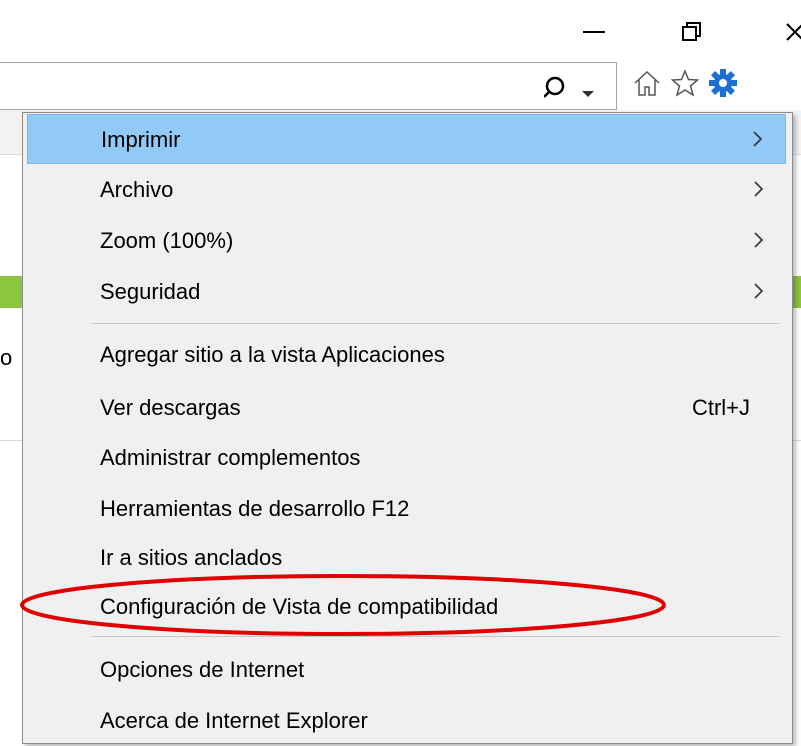 This screenshot has height=746, width=801. Describe the element at coordinates (793, 32) in the screenshot. I see `close-icon` at that location.